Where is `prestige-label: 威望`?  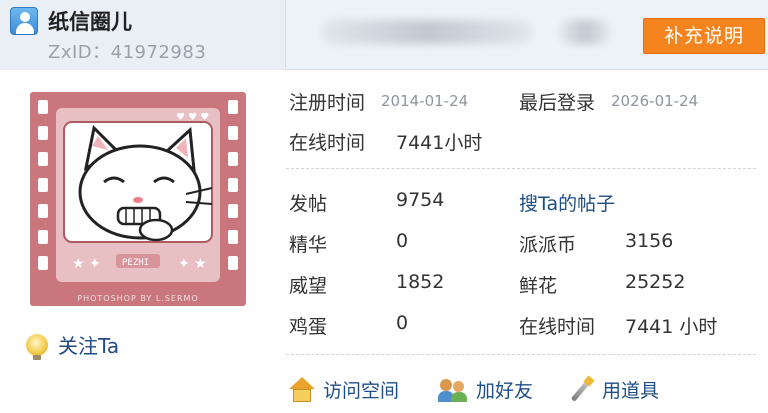 prestige-label: 威望 is located at coordinates (308, 286).